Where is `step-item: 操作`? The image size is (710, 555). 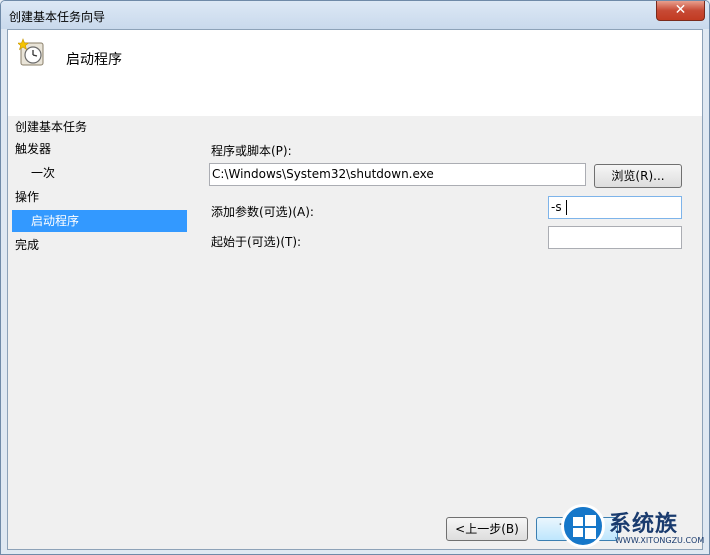
step-item: 操作 is located at coordinates (27, 197).